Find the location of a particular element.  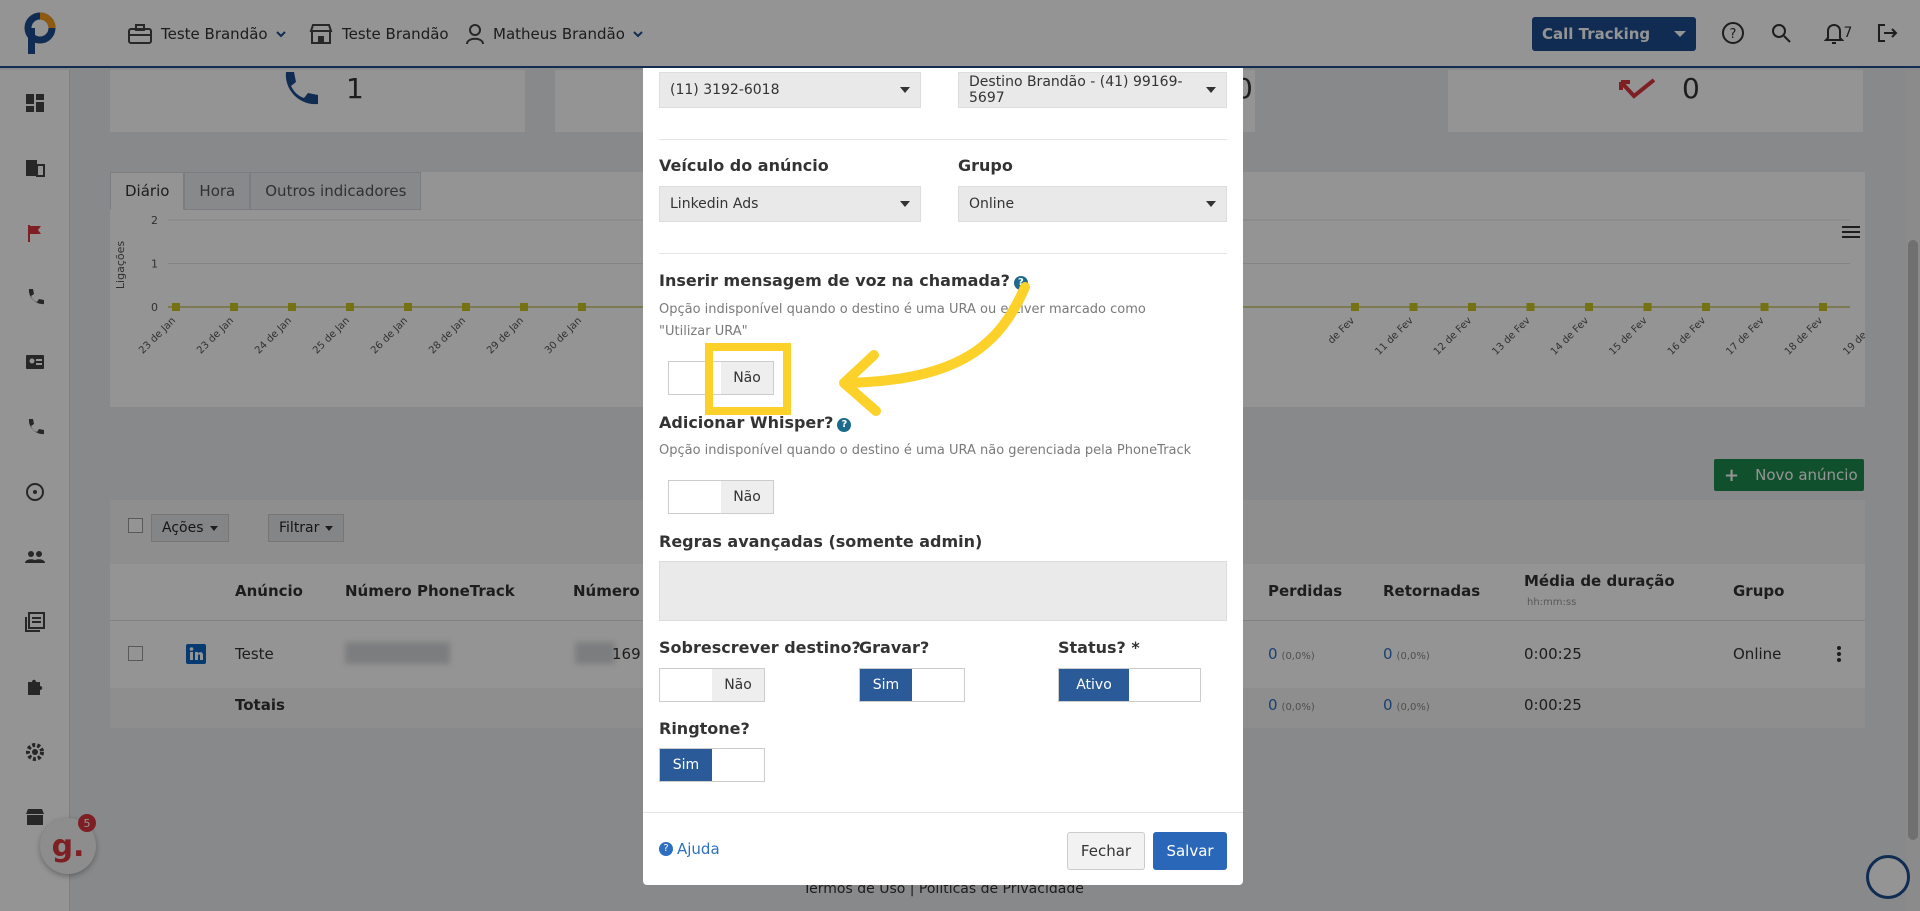

vehicle-select: Linkedin Ads is located at coordinates (790, 204).